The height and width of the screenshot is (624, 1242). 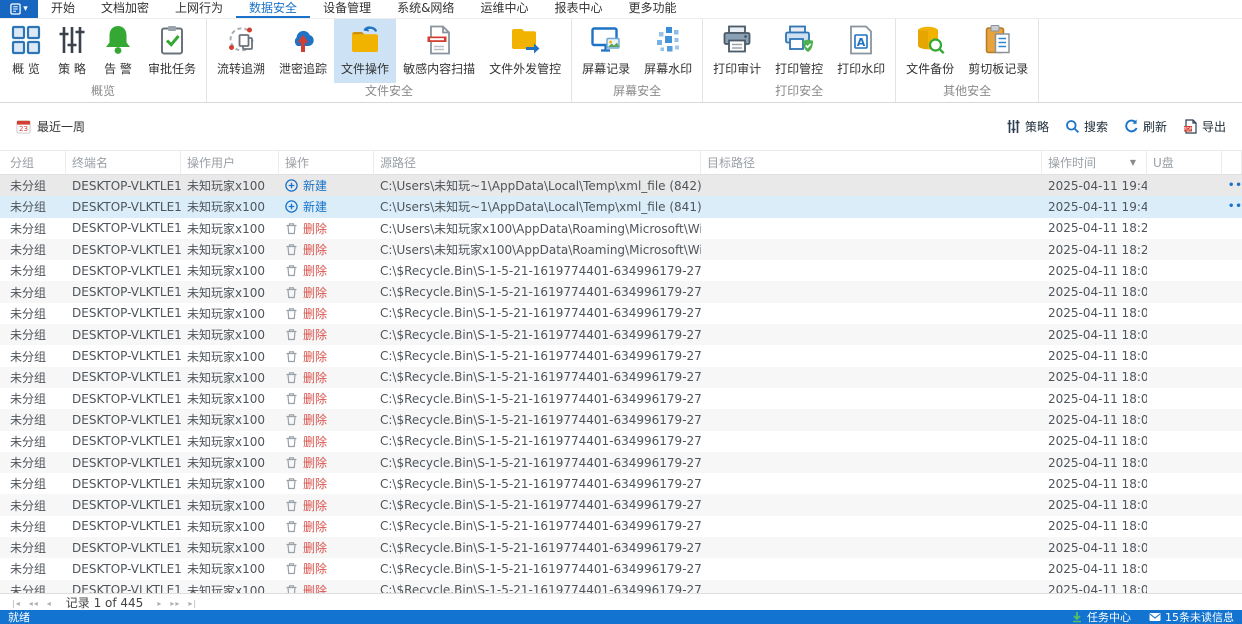 I want to click on column-header-4: 操作, so click(x=326, y=162).